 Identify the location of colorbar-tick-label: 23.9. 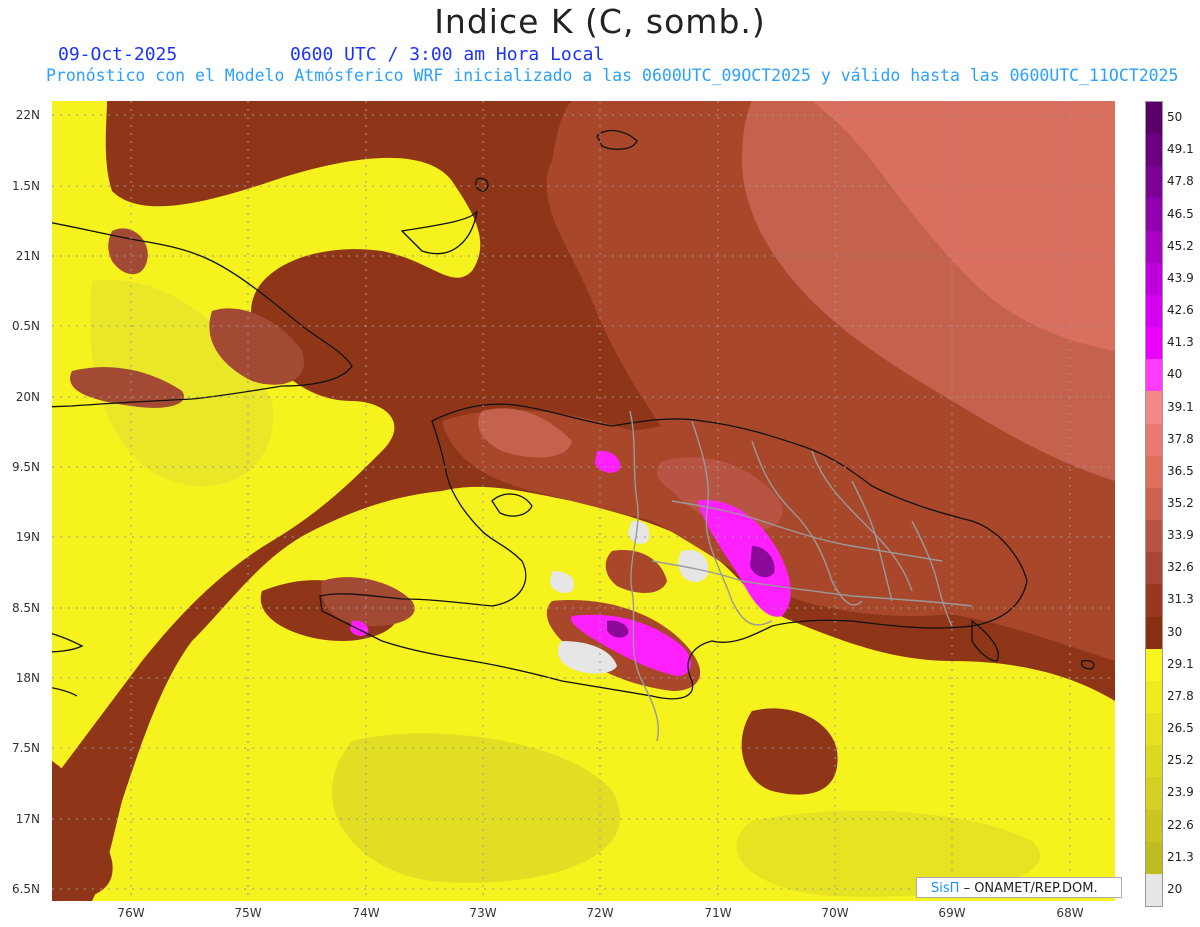
(1180, 792).